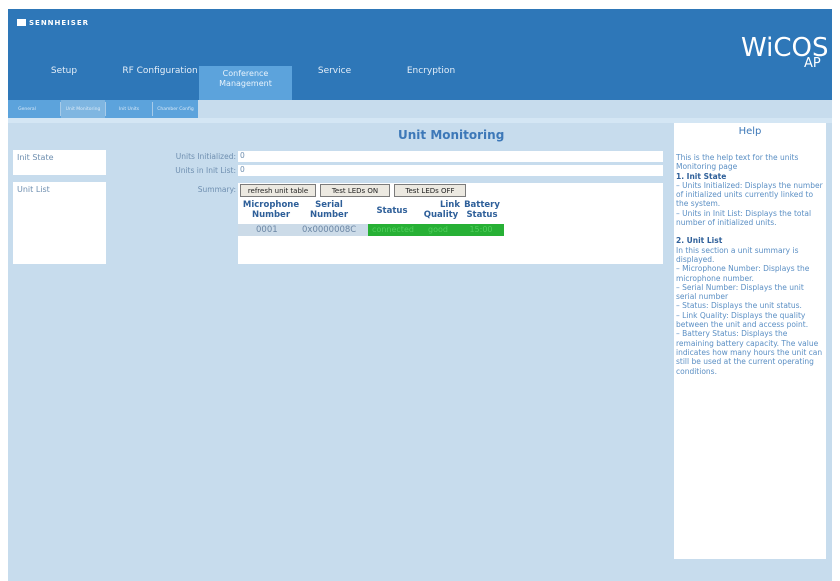  Describe the element at coordinates (59, 223) in the screenshot. I see `unit-list-section: Unit List` at that location.